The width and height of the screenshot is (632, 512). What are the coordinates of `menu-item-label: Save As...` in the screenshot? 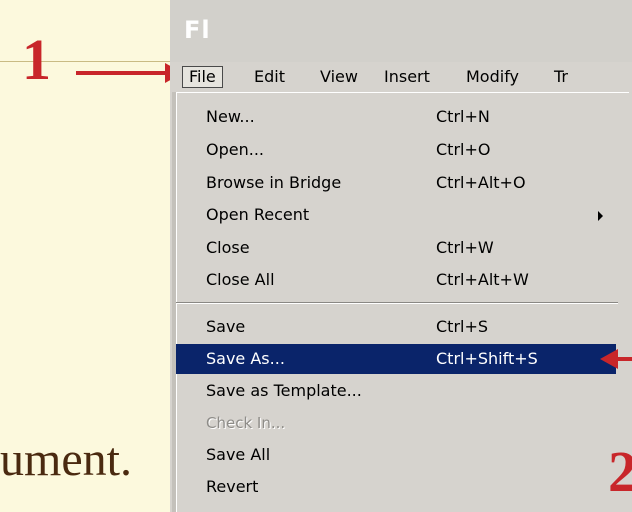 It's located at (245, 358).